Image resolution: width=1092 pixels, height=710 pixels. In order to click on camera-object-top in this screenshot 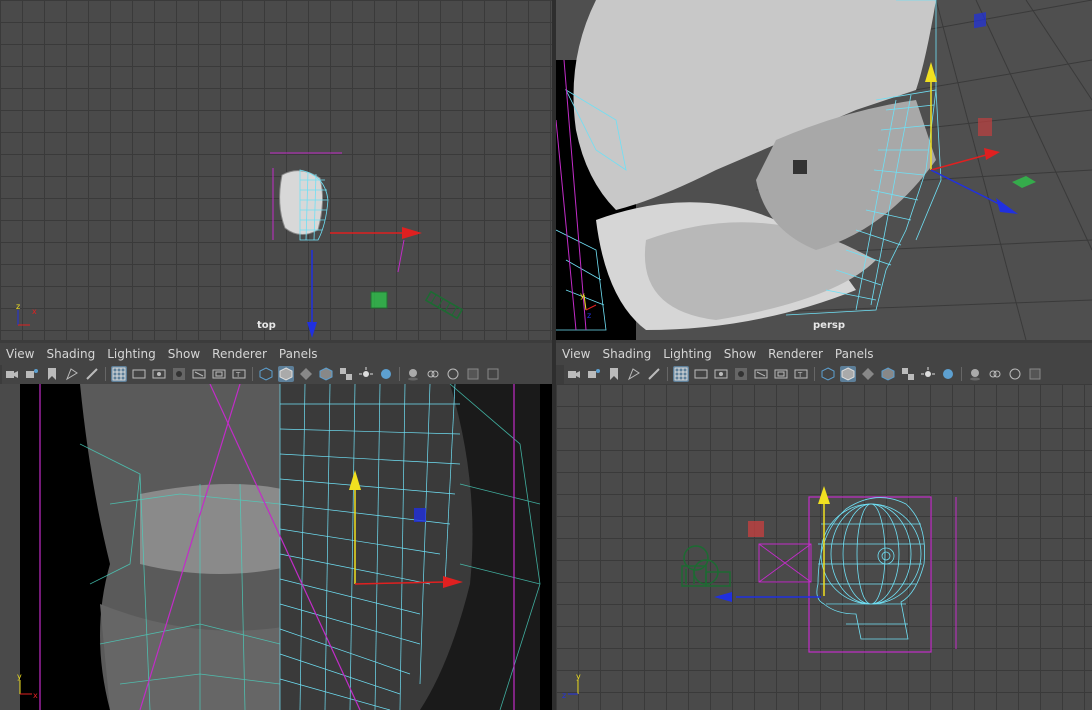, I will do `click(444, 305)`.